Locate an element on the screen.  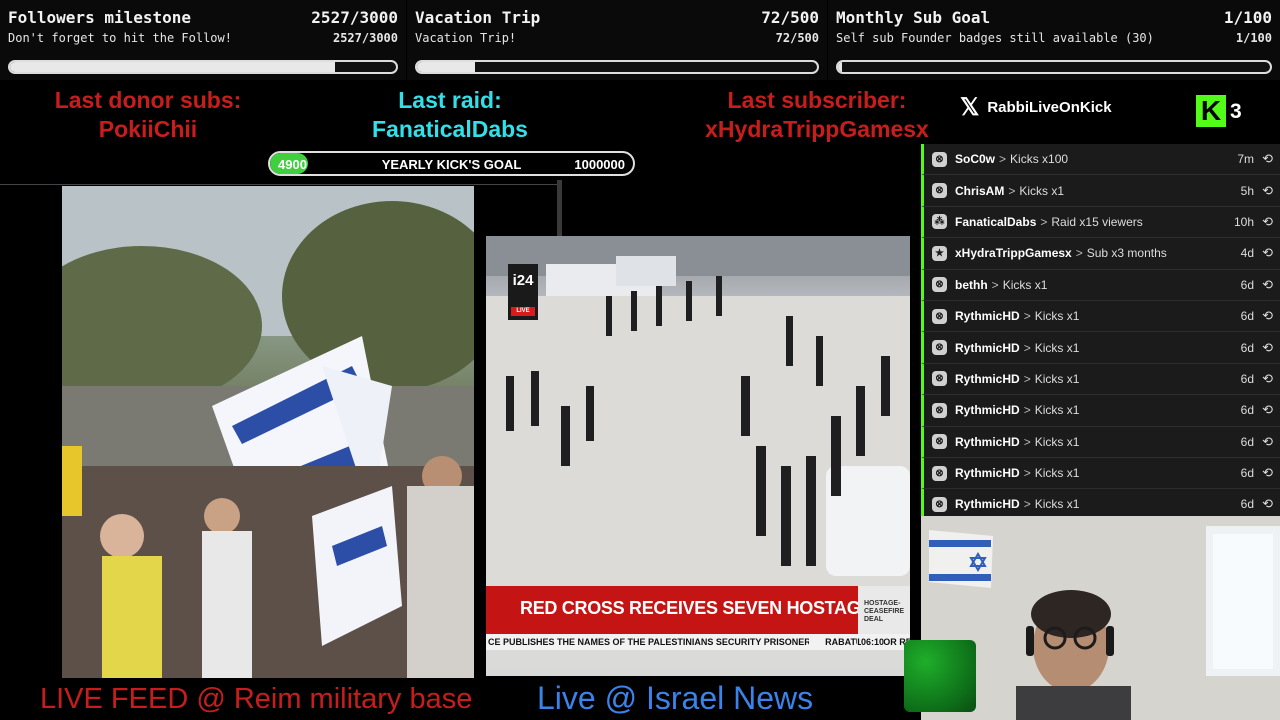
kick-logo-icon: K is located at coordinates (1211, 111).